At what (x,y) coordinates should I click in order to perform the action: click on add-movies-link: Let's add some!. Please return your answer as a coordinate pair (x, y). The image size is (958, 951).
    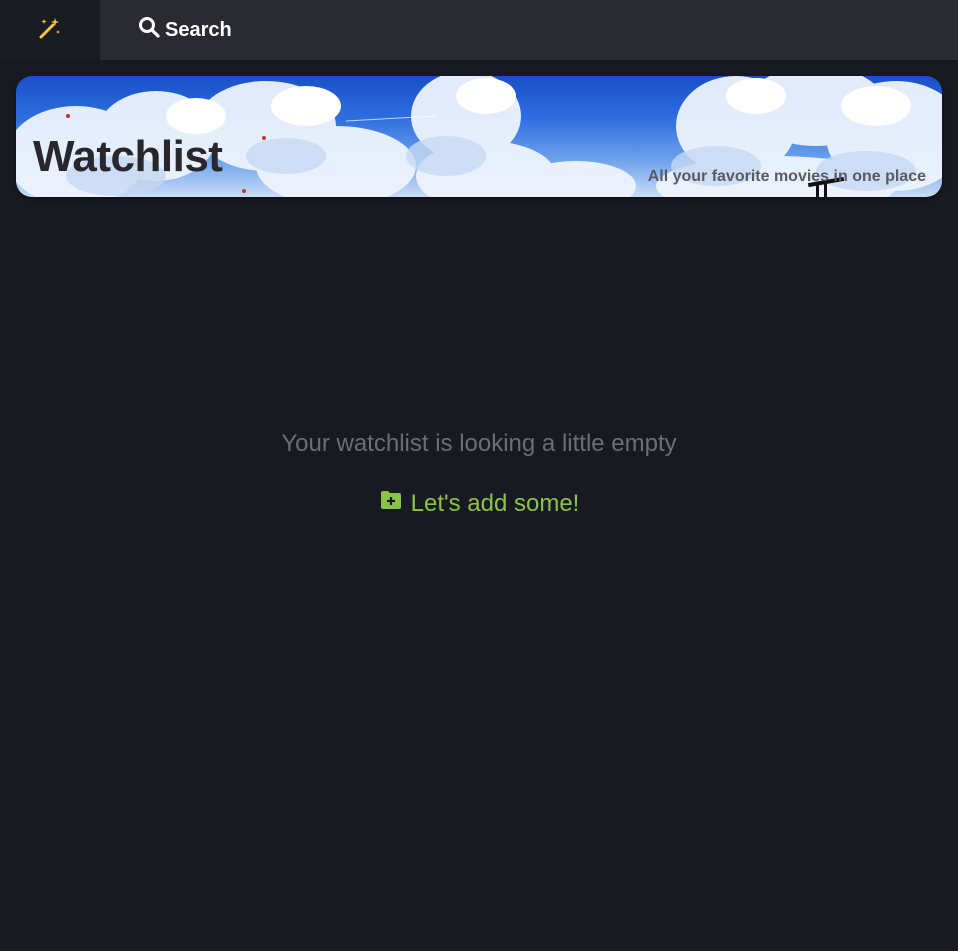
    Looking at the image, I should click on (479, 503).